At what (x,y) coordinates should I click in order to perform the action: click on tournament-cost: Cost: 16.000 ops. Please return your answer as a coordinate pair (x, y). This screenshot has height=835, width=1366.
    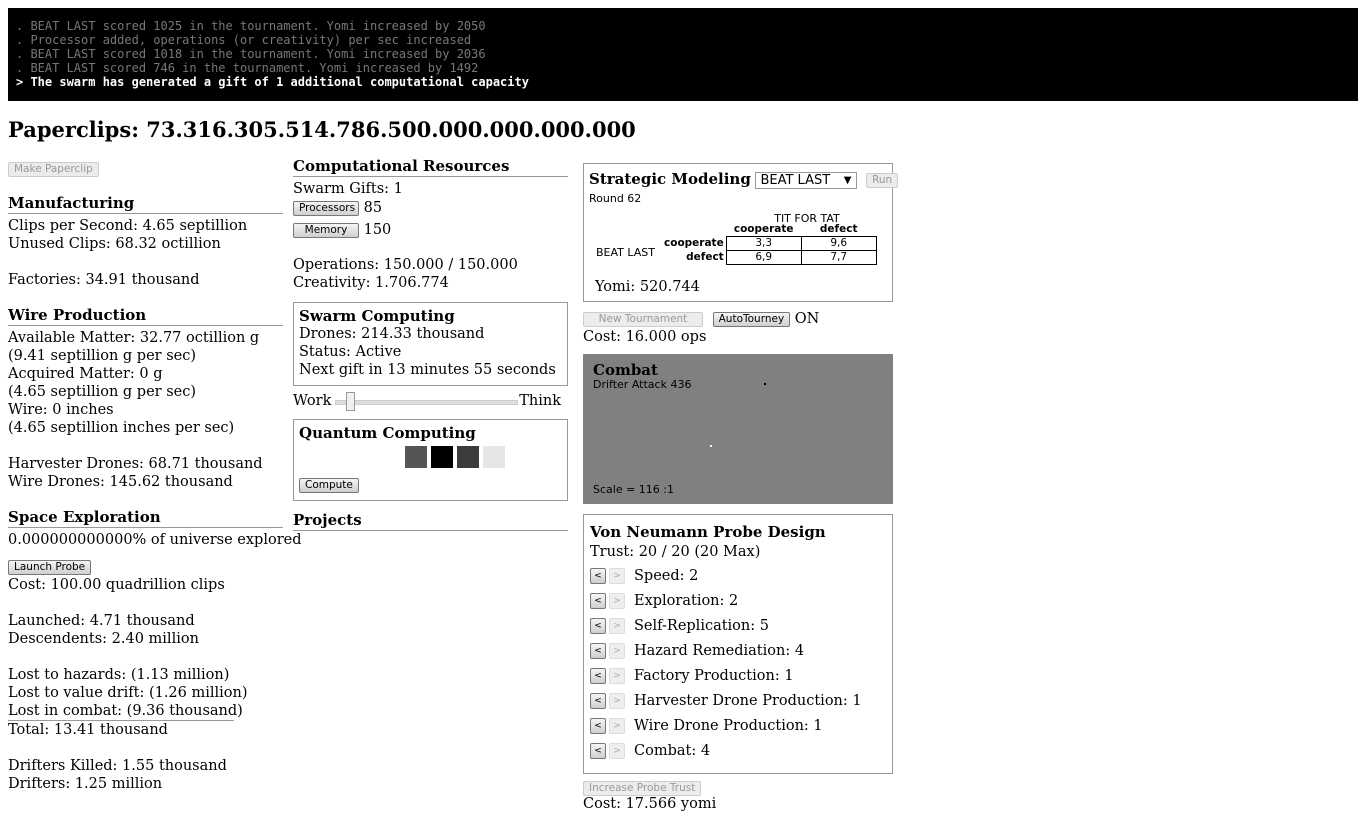
    Looking at the image, I should click on (645, 337).